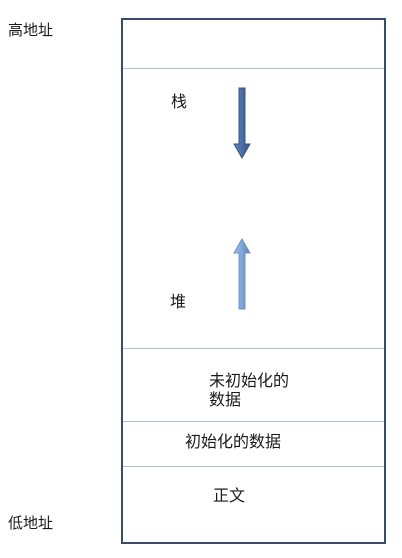  I want to click on stack-label: 栈, so click(179, 101).